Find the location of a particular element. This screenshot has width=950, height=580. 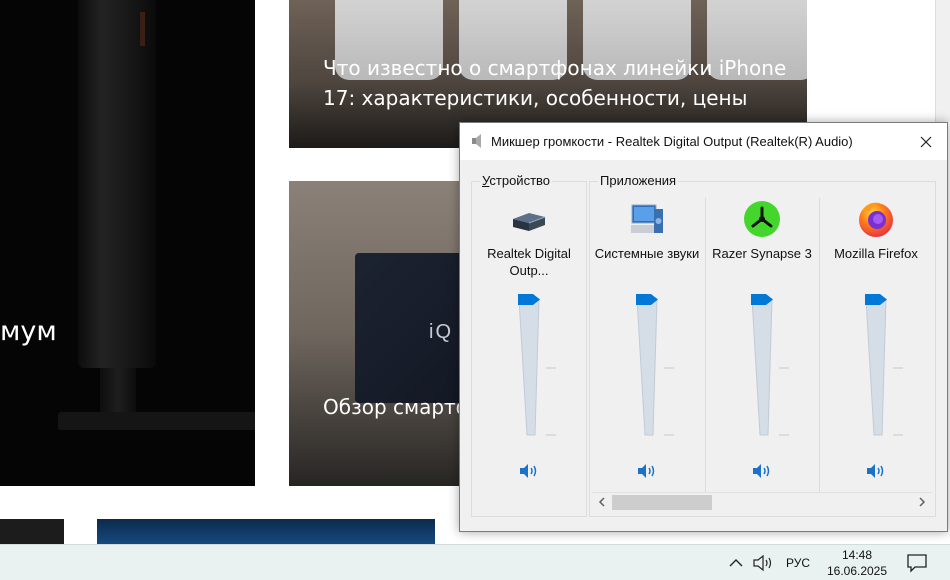

clock: 14:48 16.06.2025 is located at coordinates (857, 563).